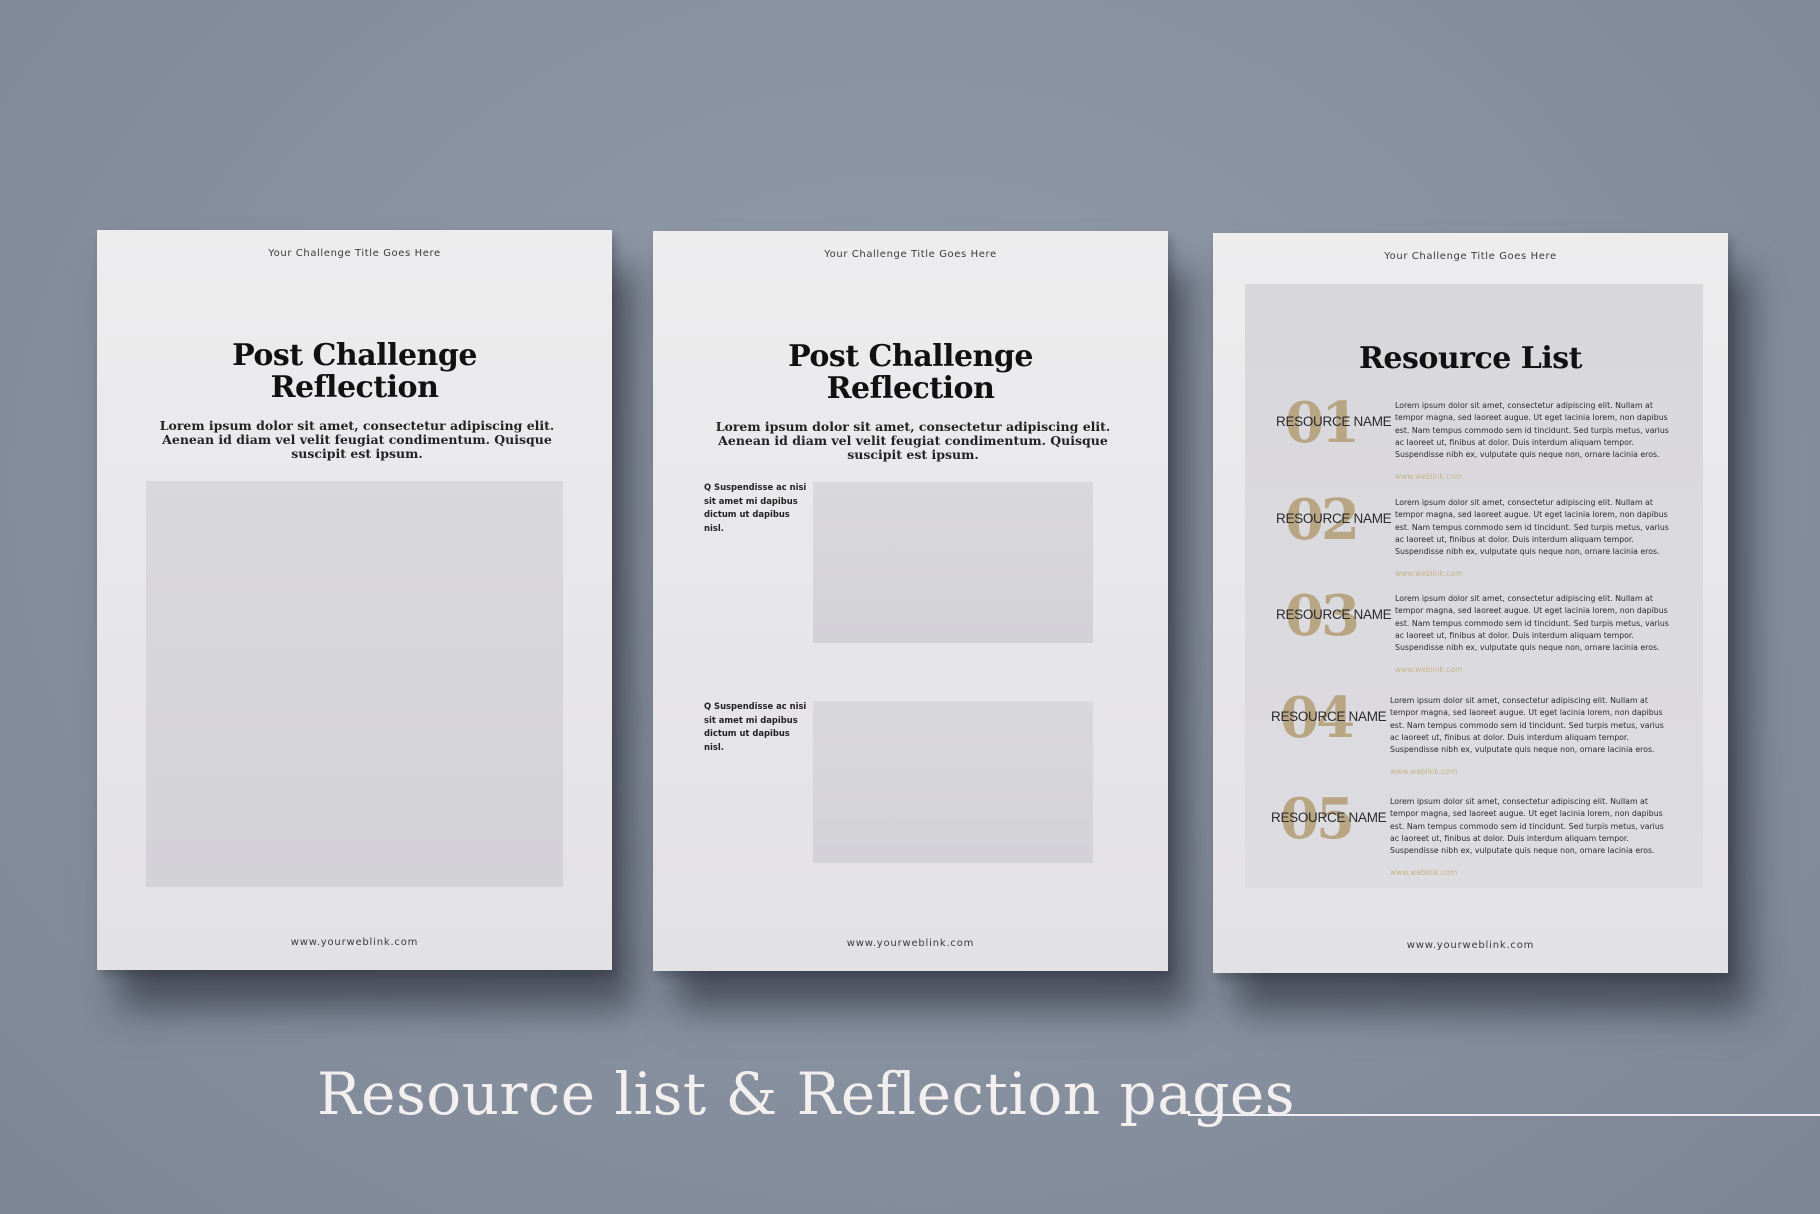  What do you see at coordinates (354, 684) in the screenshot?
I see `image-placeholder` at bounding box center [354, 684].